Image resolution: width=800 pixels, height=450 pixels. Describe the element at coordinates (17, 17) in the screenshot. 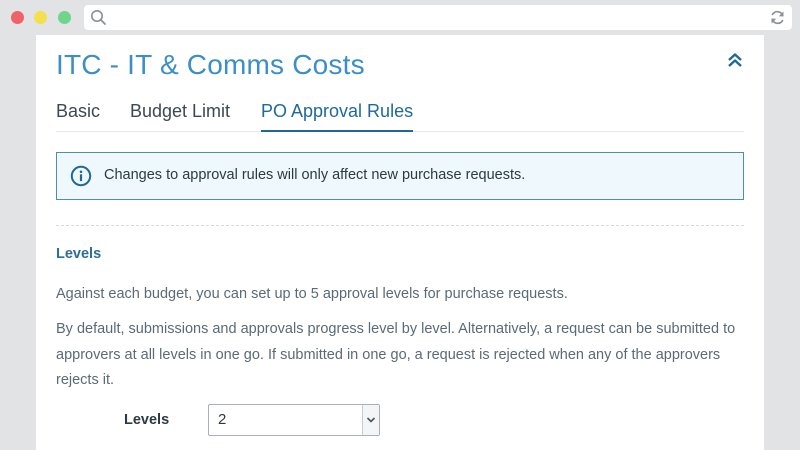

I see `window-close-button` at that location.